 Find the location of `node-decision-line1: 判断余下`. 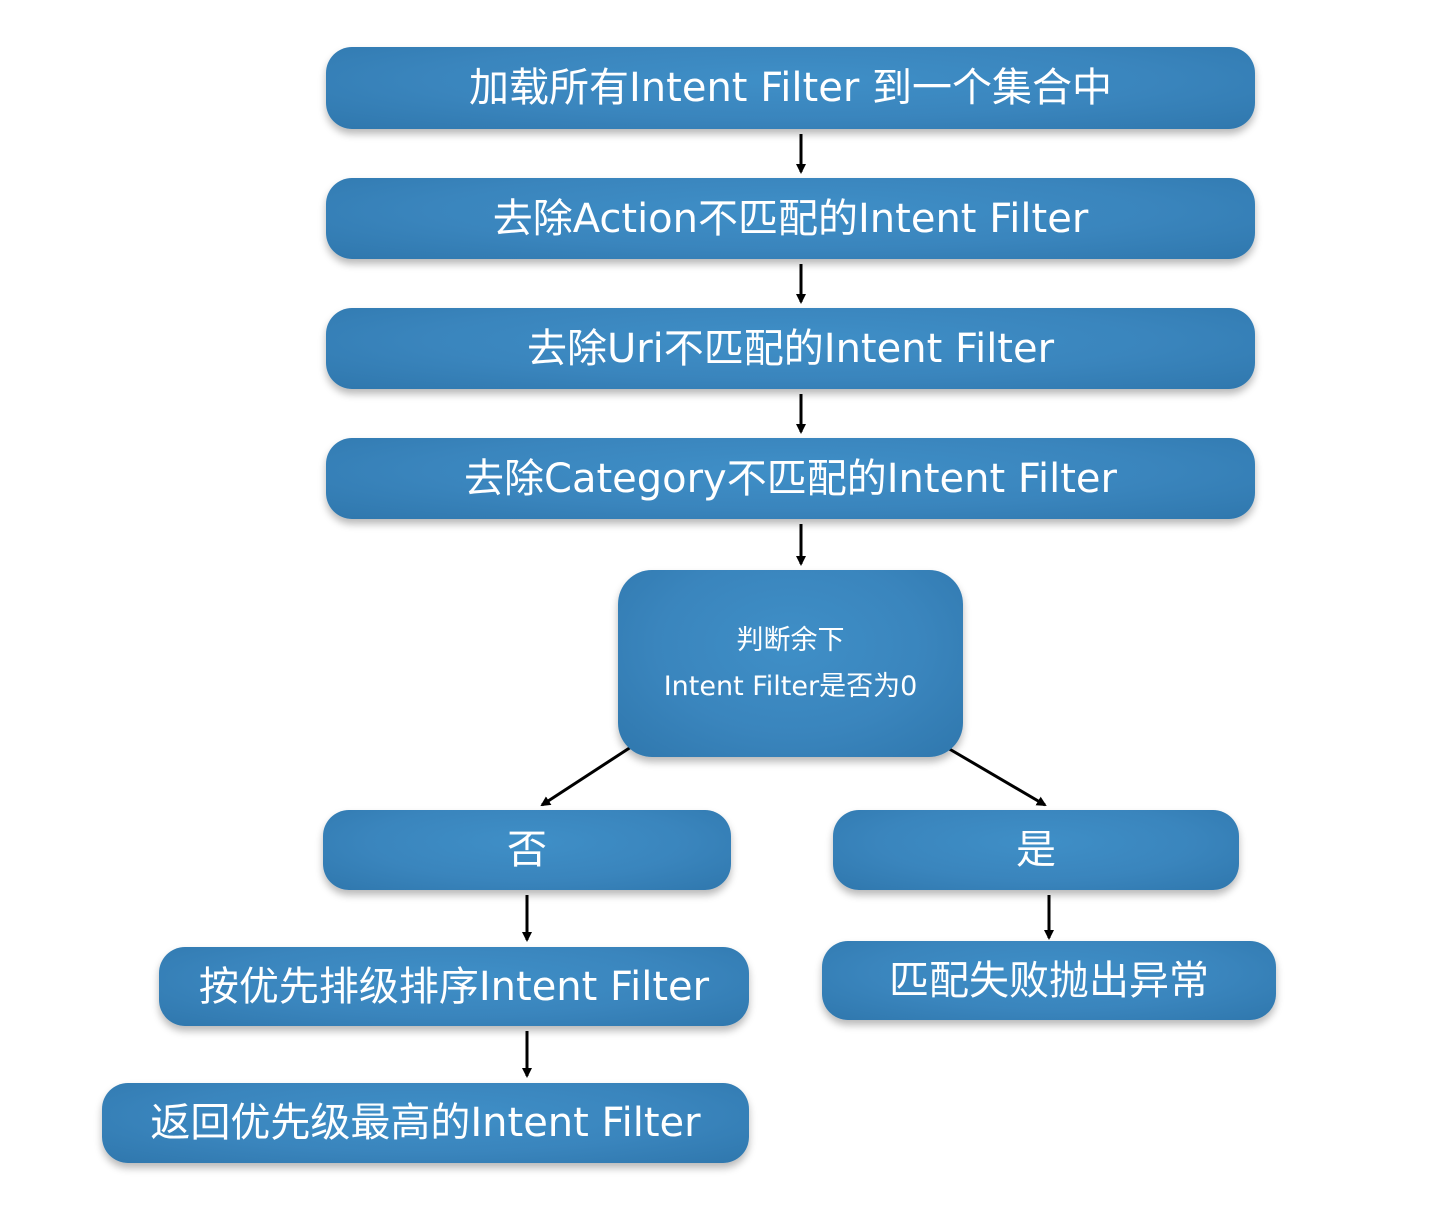

node-decision-line1: 判断余下 is located at coordinates (790, 640).